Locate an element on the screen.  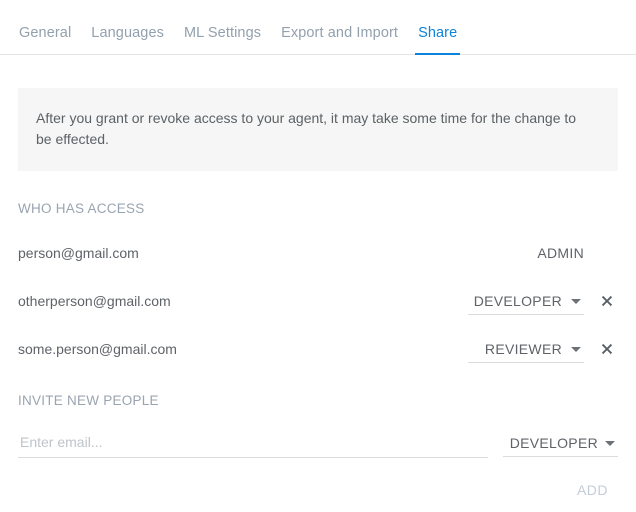
role-dropdown-value: REVIEWER is located at coordinates (523, 348).